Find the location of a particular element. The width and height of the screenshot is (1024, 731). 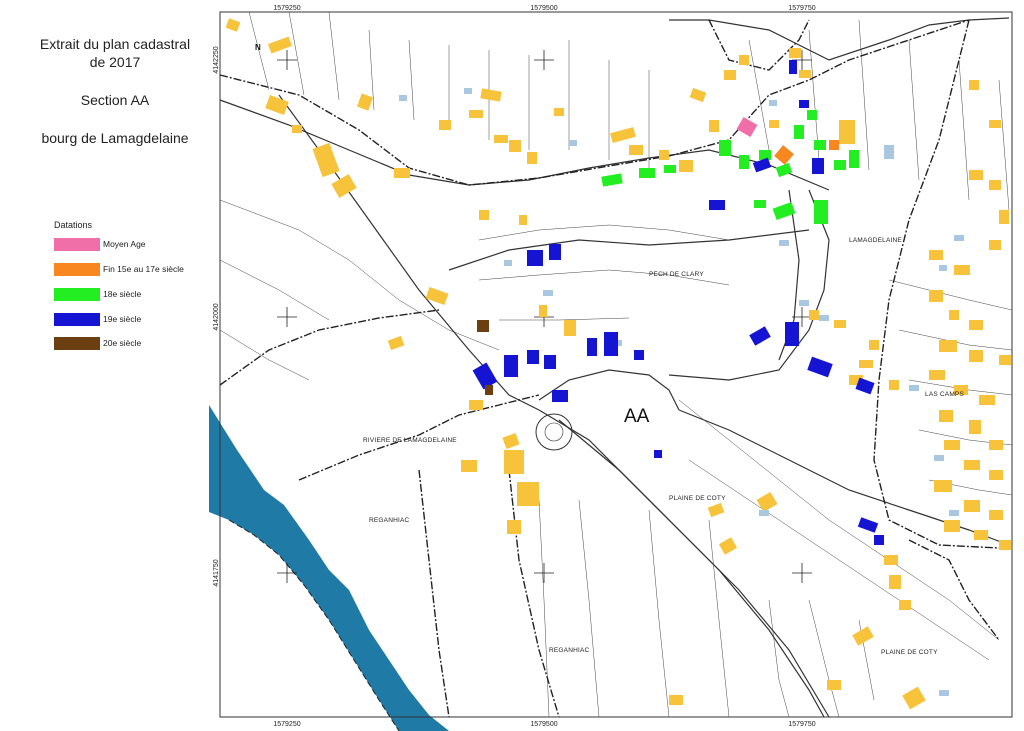

legend-label: 19e siècle is located at coordinates (122, 319).